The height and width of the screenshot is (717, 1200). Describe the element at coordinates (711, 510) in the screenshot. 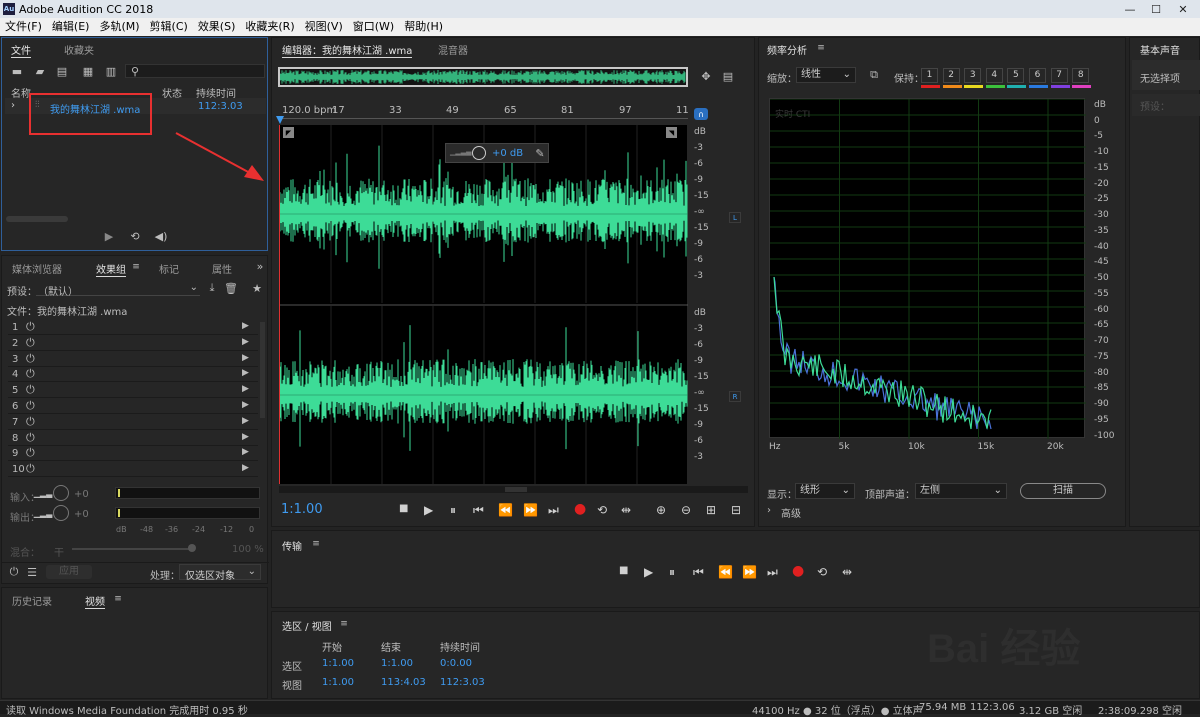

I see `zoom-in-time-icon: ⊞` at that location.